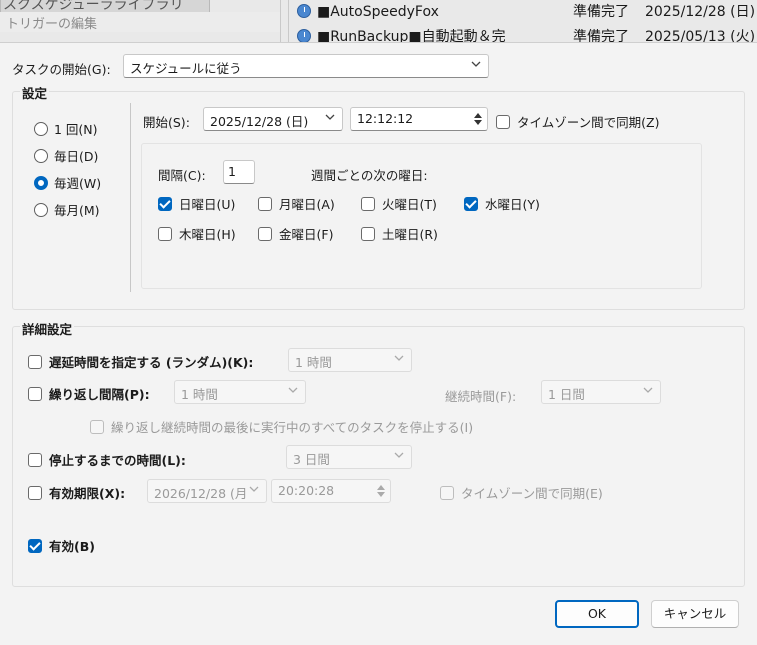 The width and height of the screenshot is (757, 645). I want to click on checkbox-sunday: 日曜日(U), so click(196, 203).